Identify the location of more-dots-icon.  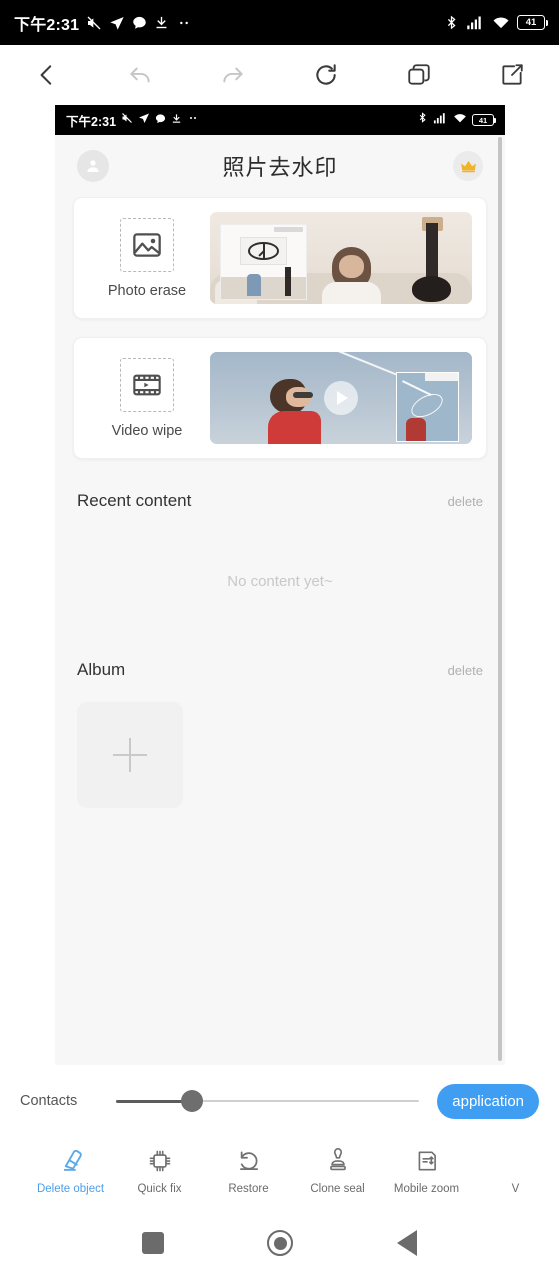
(184, 23).